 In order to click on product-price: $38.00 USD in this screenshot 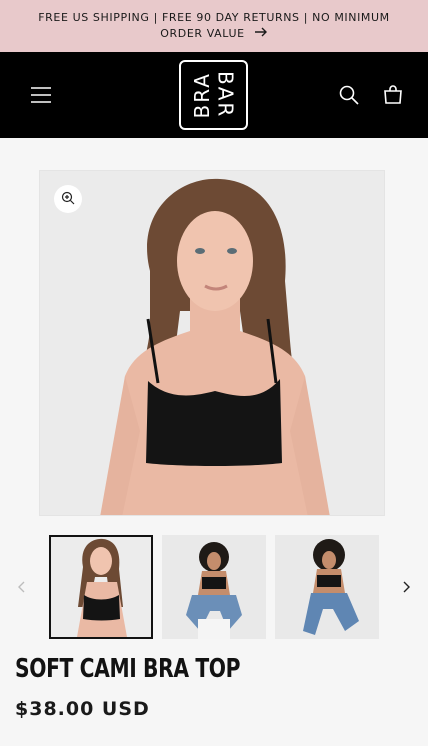, I will do `click(82, 709)`.